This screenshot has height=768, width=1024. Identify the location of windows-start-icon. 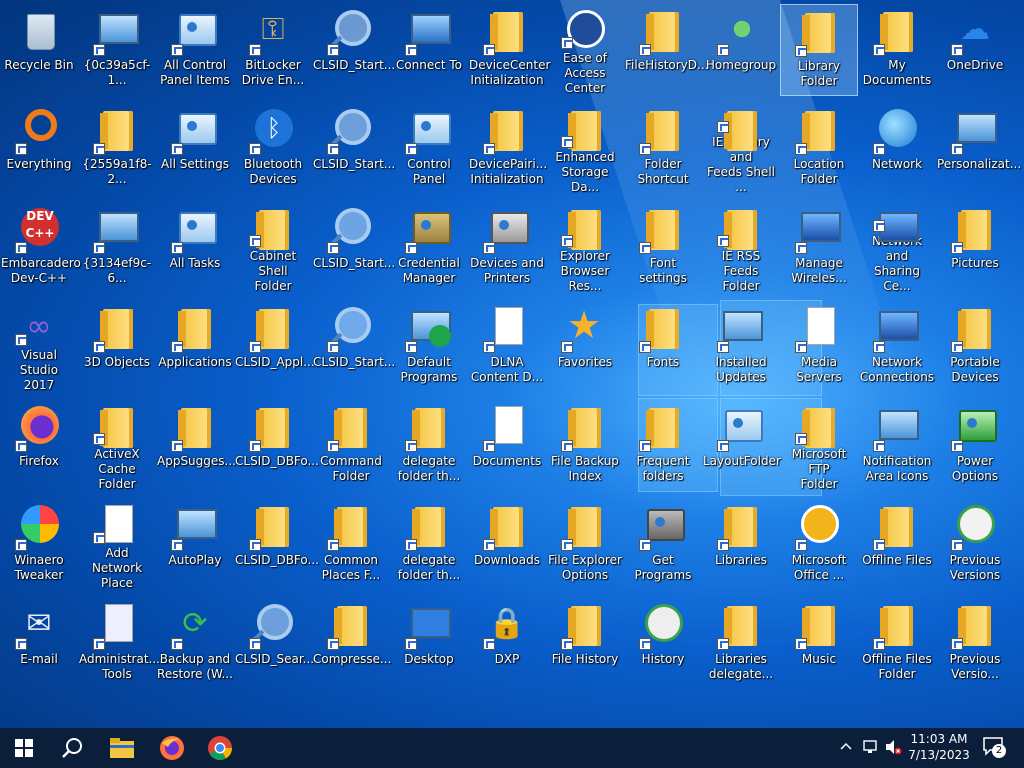
(24, 748).